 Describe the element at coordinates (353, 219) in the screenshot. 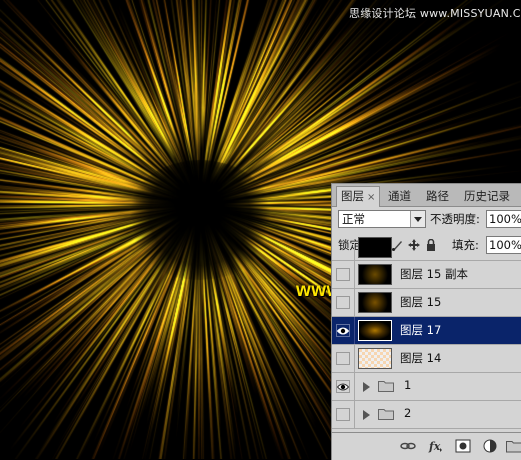

I see `blend-mode-value: 正常` at that location.